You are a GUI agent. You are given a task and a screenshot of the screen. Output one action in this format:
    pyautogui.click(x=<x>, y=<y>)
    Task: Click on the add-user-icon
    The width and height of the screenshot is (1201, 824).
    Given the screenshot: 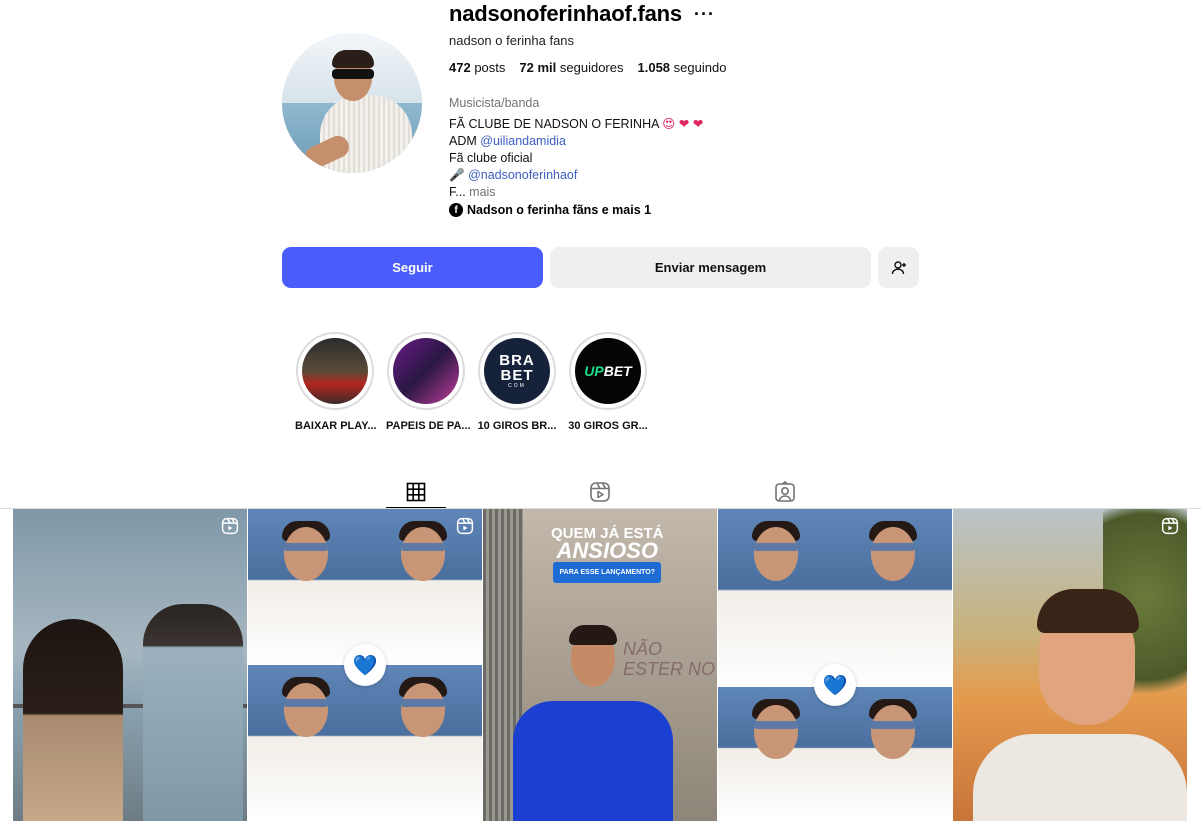 What is the action you would take?
    pyautogui.click(x=898, y=267)
    